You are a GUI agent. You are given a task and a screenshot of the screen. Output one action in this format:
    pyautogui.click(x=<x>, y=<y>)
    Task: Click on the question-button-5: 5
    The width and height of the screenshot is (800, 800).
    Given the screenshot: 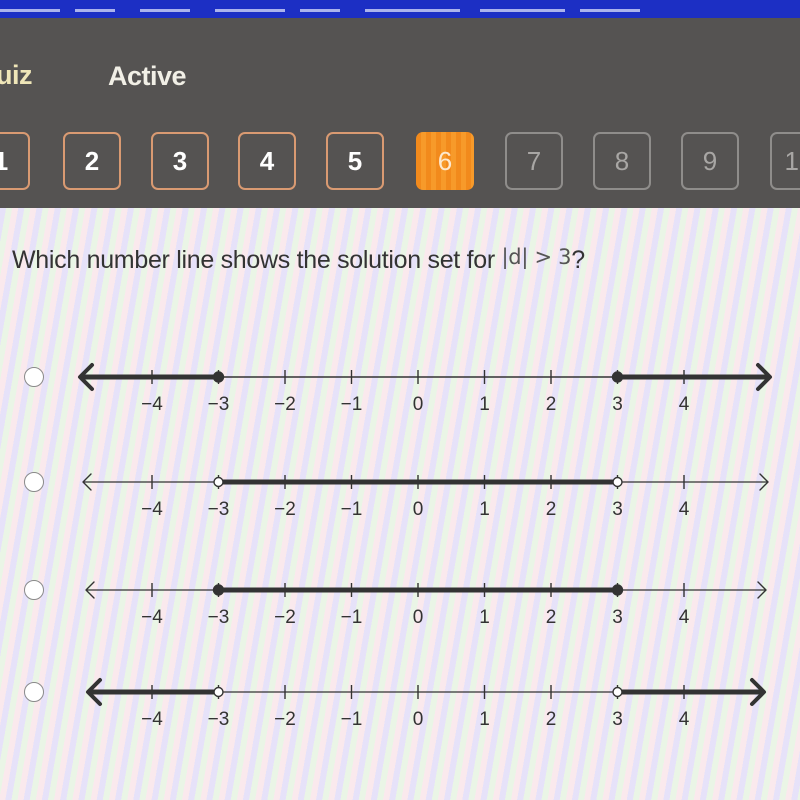 What is the action you would take?
    pyautogui.click(x=355, y=161)
    